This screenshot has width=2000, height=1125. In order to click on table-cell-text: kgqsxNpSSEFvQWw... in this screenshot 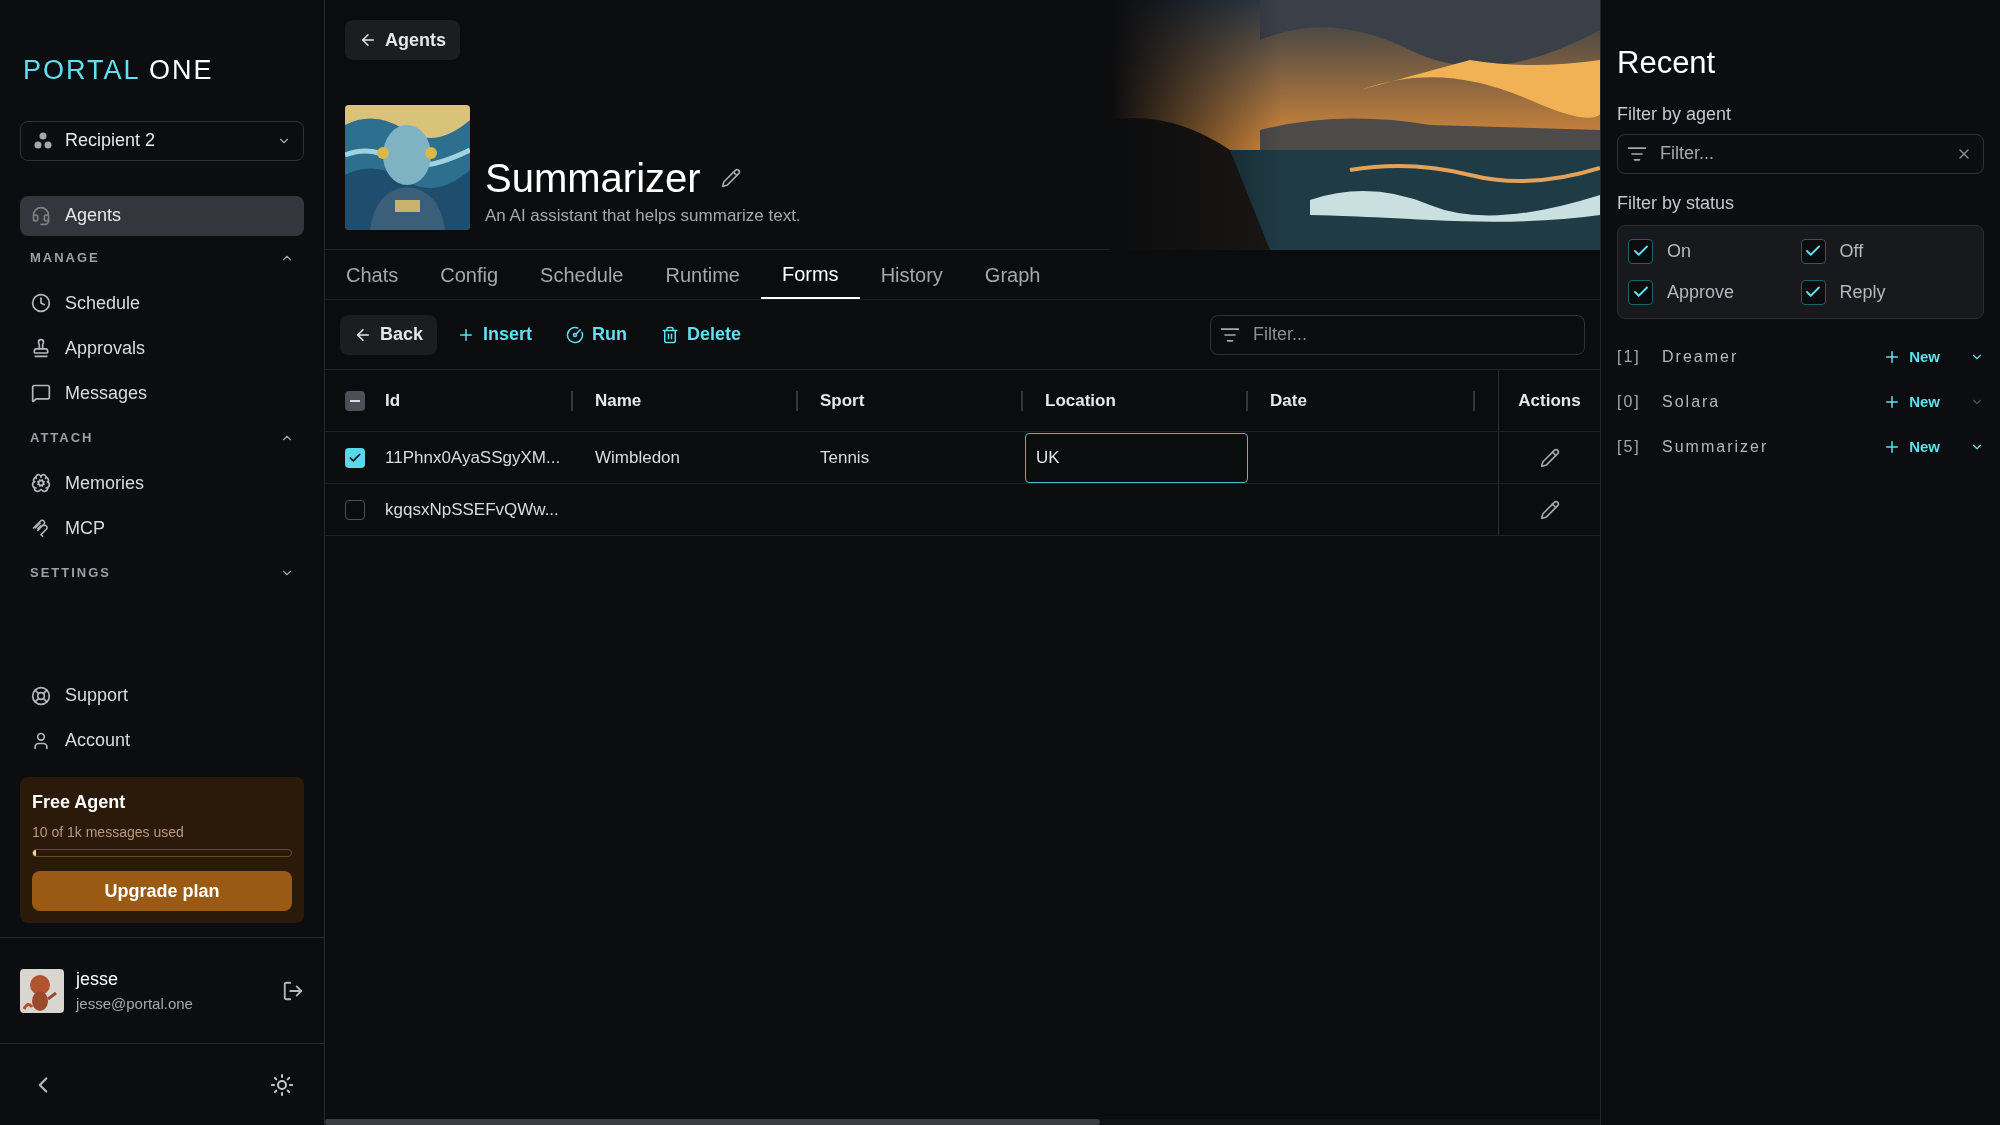, I will do `click(472, 509)`.